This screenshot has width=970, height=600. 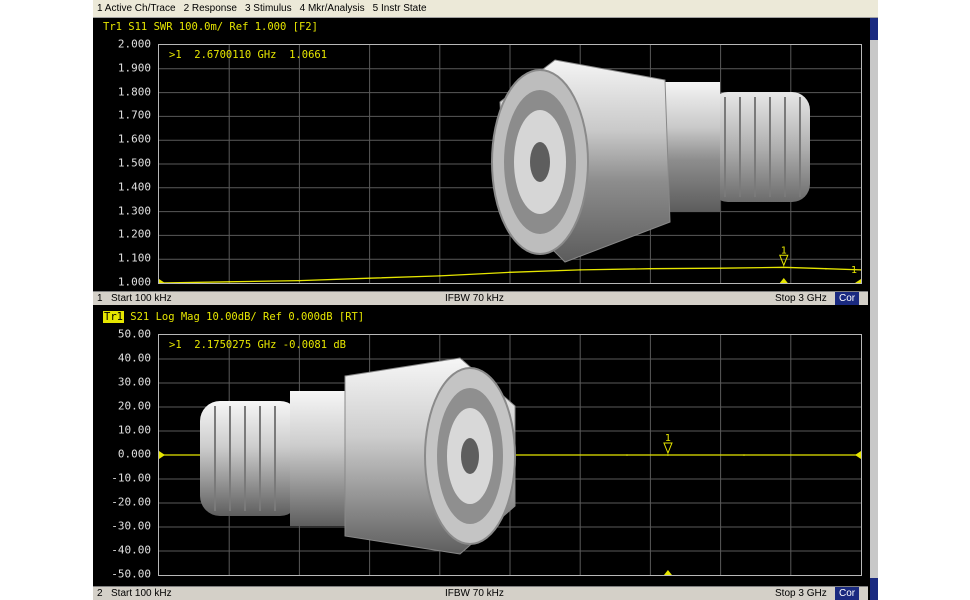 I want to click on trace-1-header: Tr1 S11 SWR 100.0m/ Ref 1.000 [F2], so click(x=210, y=27).